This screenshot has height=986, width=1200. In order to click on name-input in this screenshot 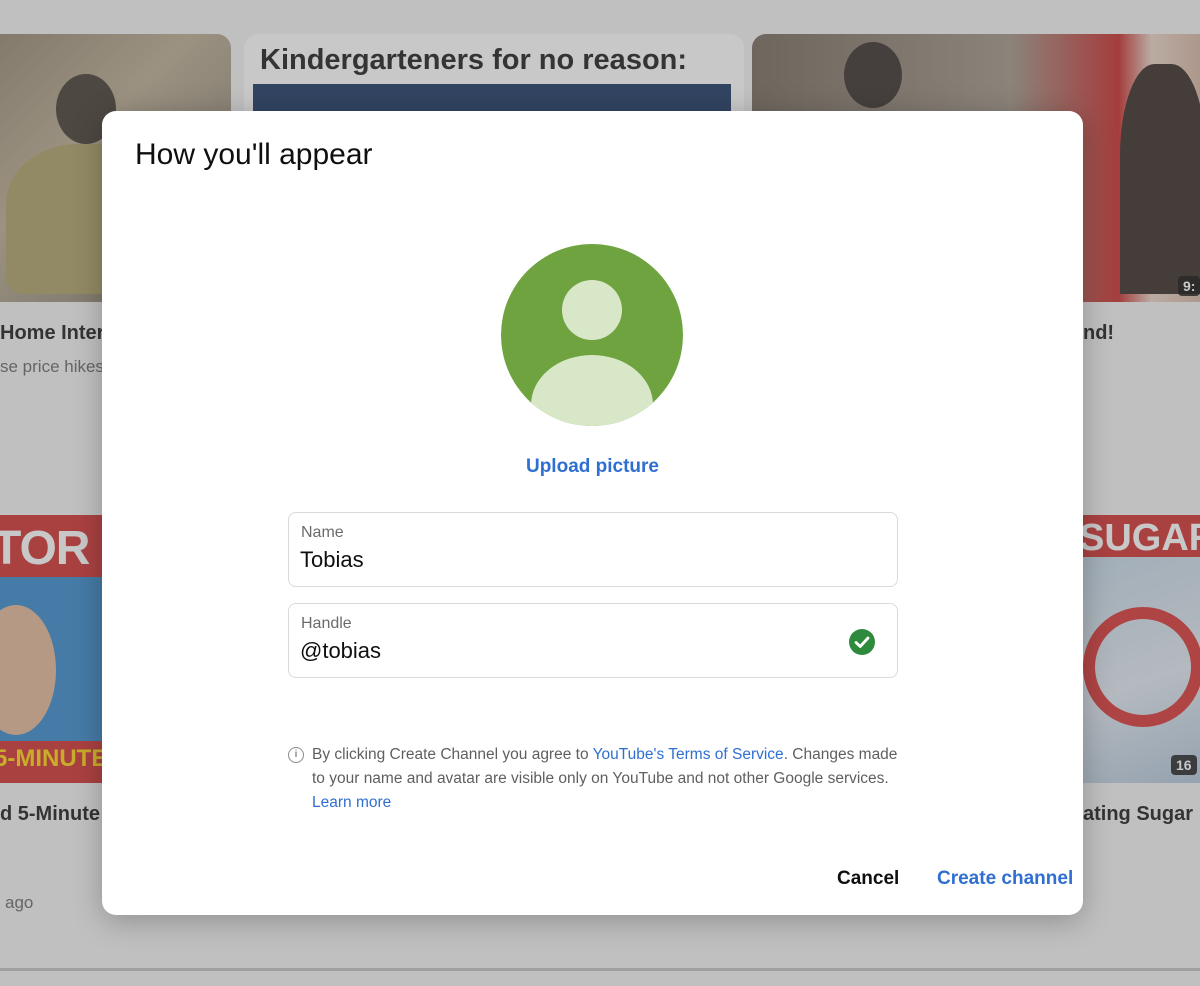, I will do `click(560, 560)`.